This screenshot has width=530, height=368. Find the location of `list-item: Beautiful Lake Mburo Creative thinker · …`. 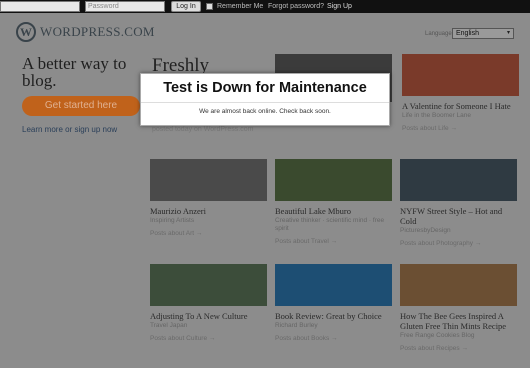

list-item: Beautiful Lake Mburo Creative thinker · … is located at coordinates (333, 202).